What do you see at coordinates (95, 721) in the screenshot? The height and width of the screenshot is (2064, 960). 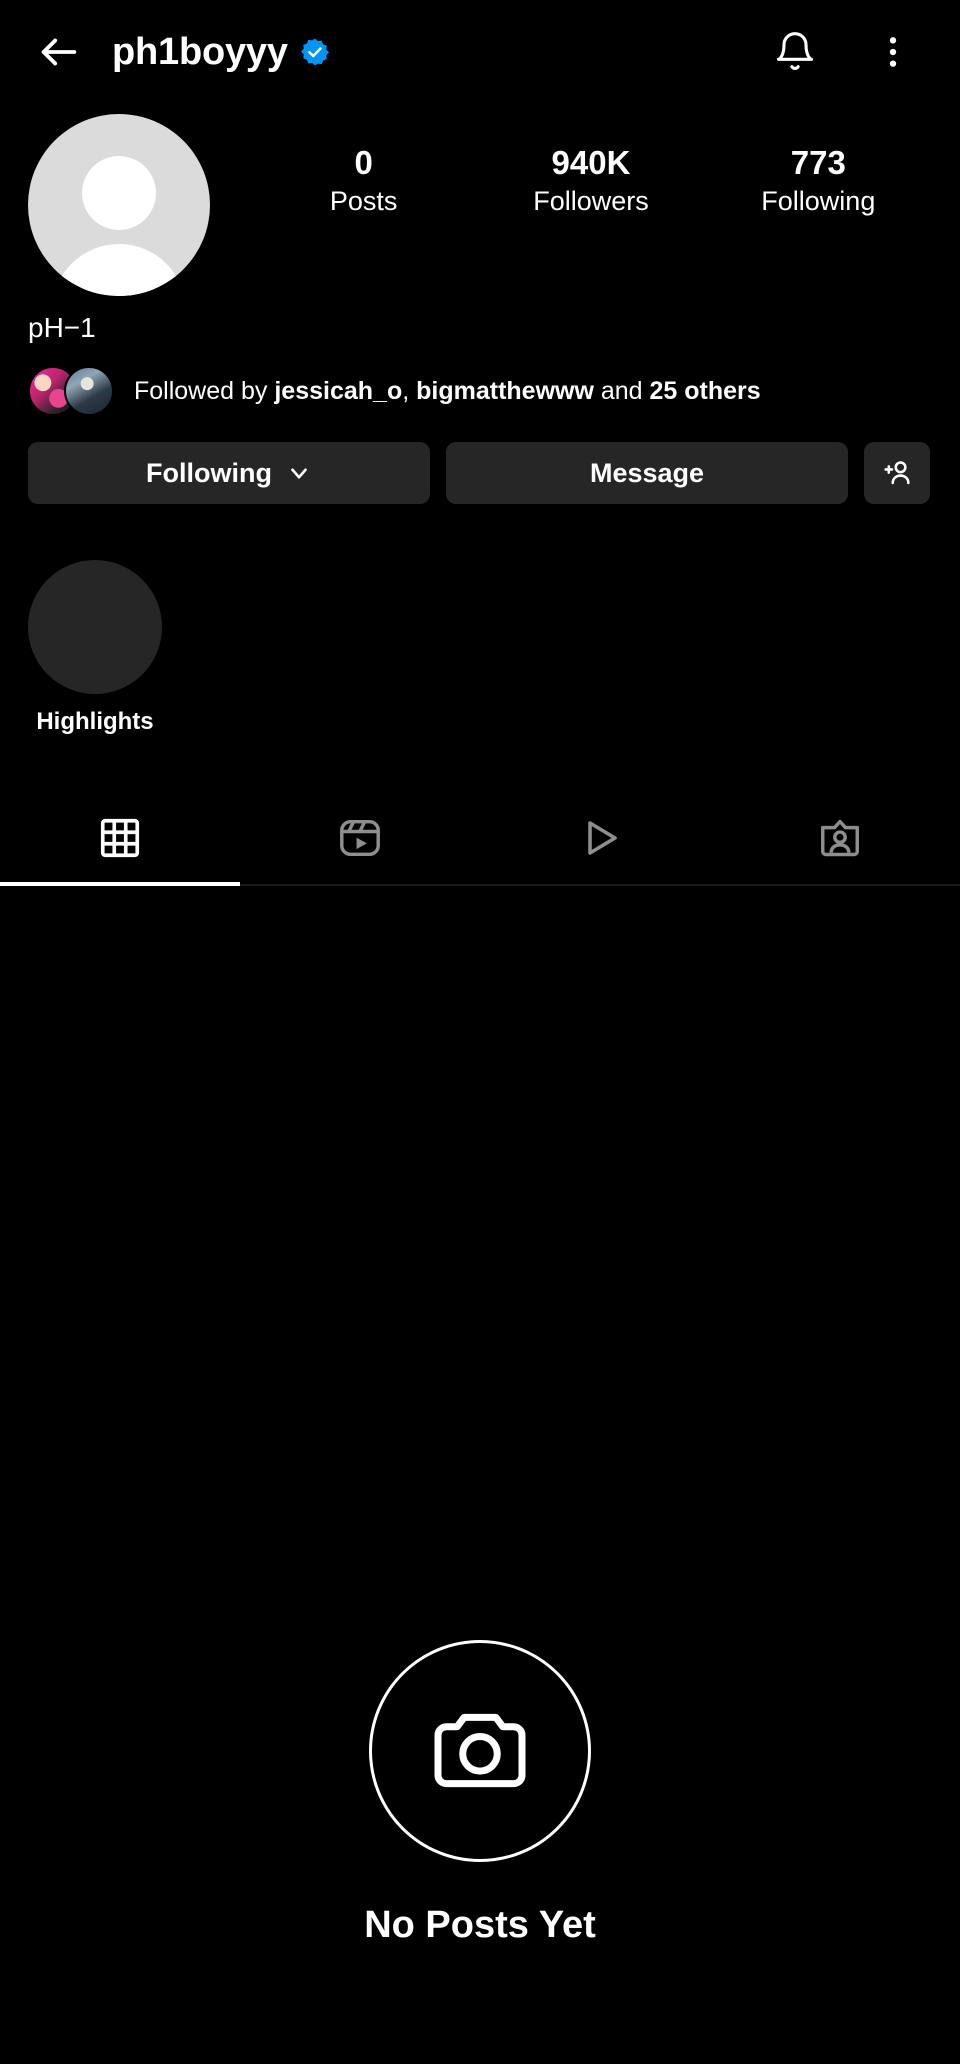 I see `highlight-label: Highlights` at bounding box center [95, 721].